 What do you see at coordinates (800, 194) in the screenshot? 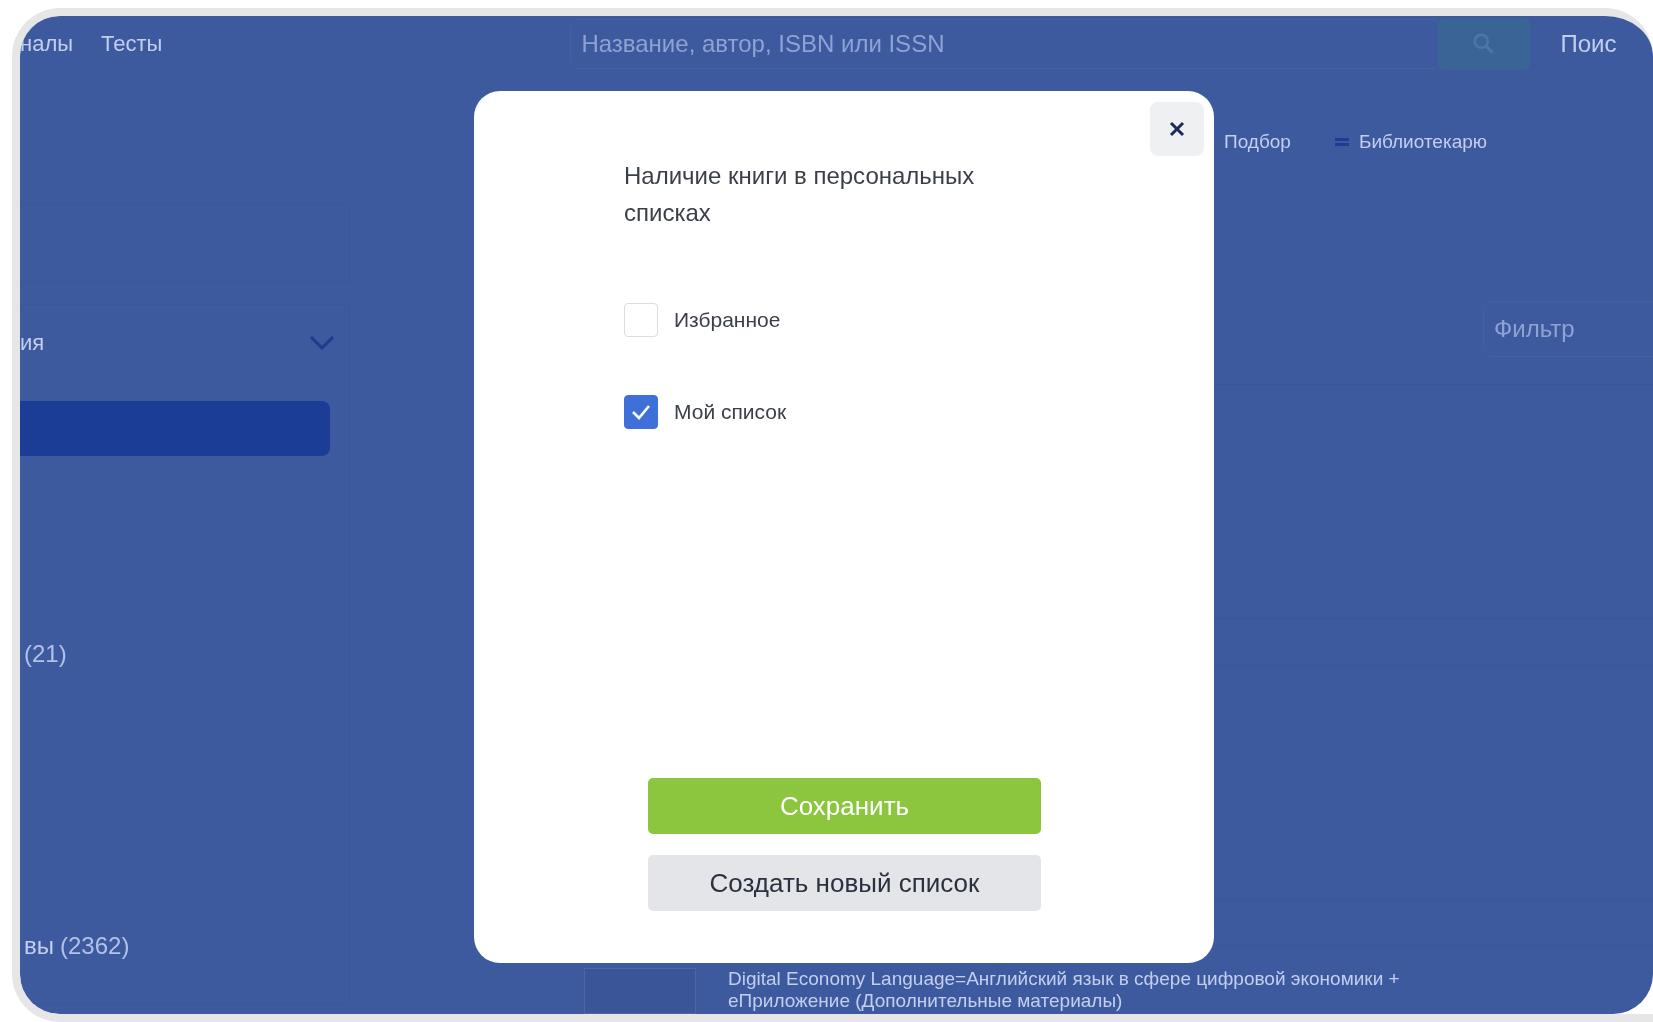
I see `modal-title: Наличие книги в персональных списках` at bounding box center [800, 194].